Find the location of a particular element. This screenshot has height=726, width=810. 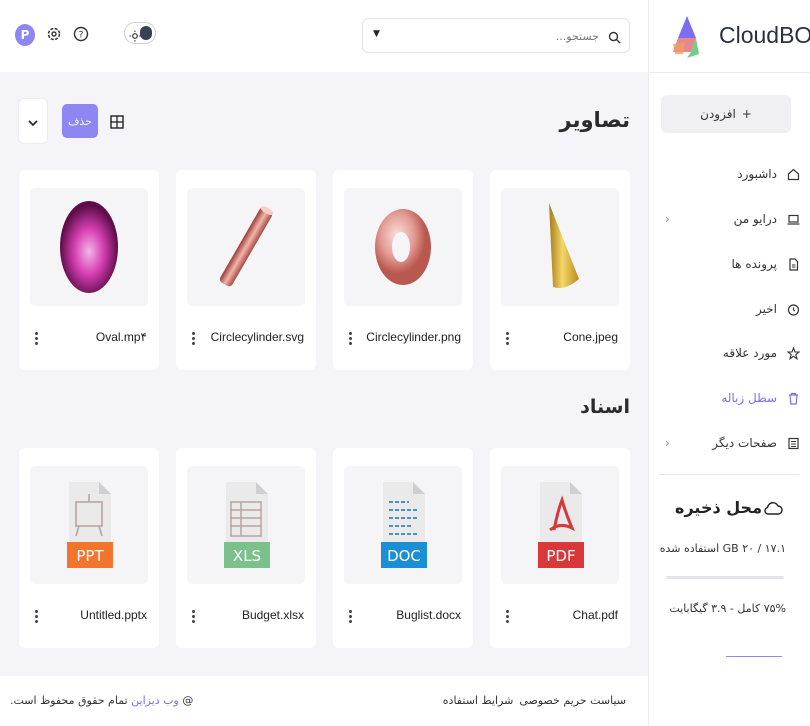

document-card-ppt: PPT Untitled.pptx is located at coordinates (89, 548).